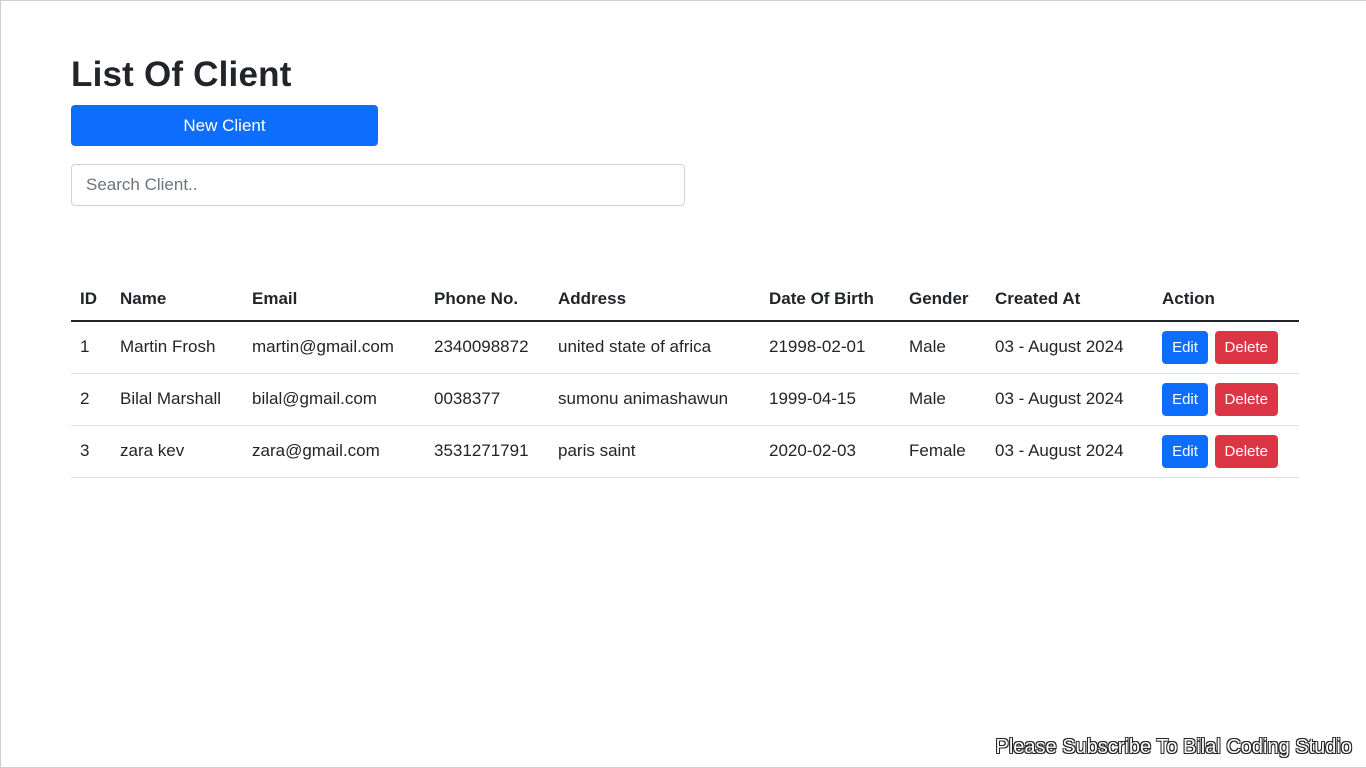 The image size is (1366, 768). Describe the element at coordinates (181, 74) in the screenshot. I see `page-title: List Of Client` at that location.